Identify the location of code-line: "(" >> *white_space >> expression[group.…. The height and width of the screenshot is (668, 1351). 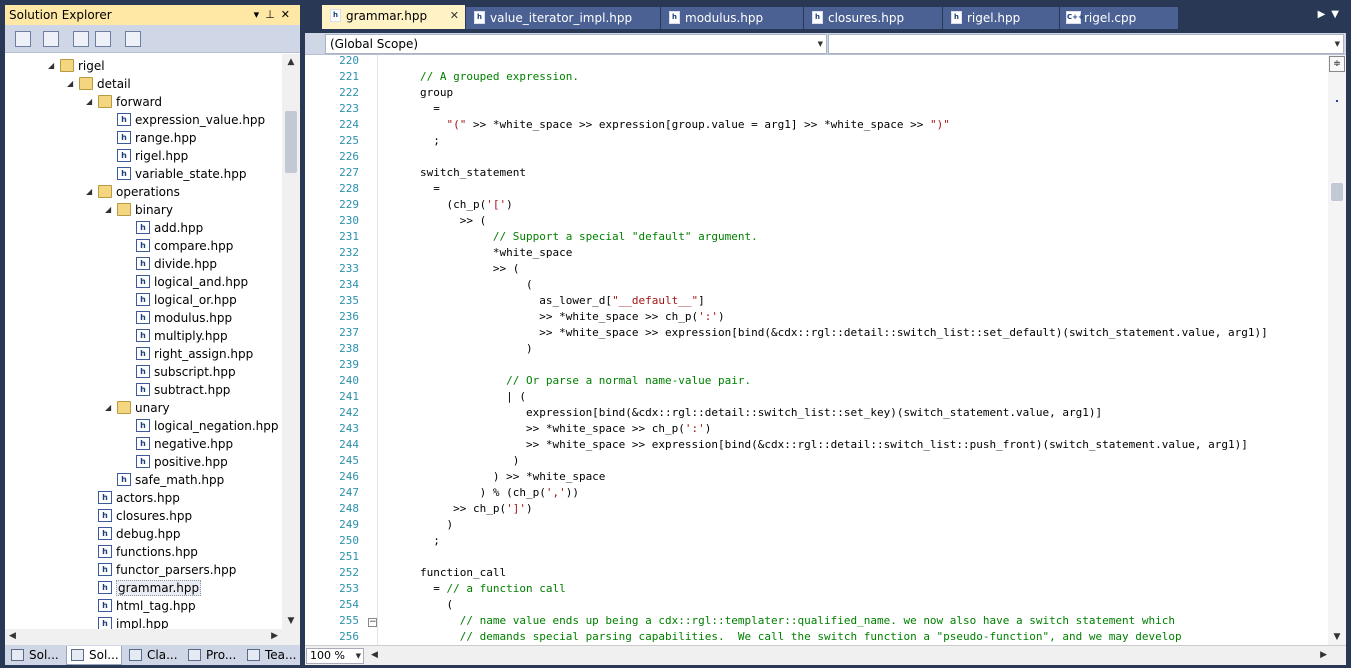
(685, 125).